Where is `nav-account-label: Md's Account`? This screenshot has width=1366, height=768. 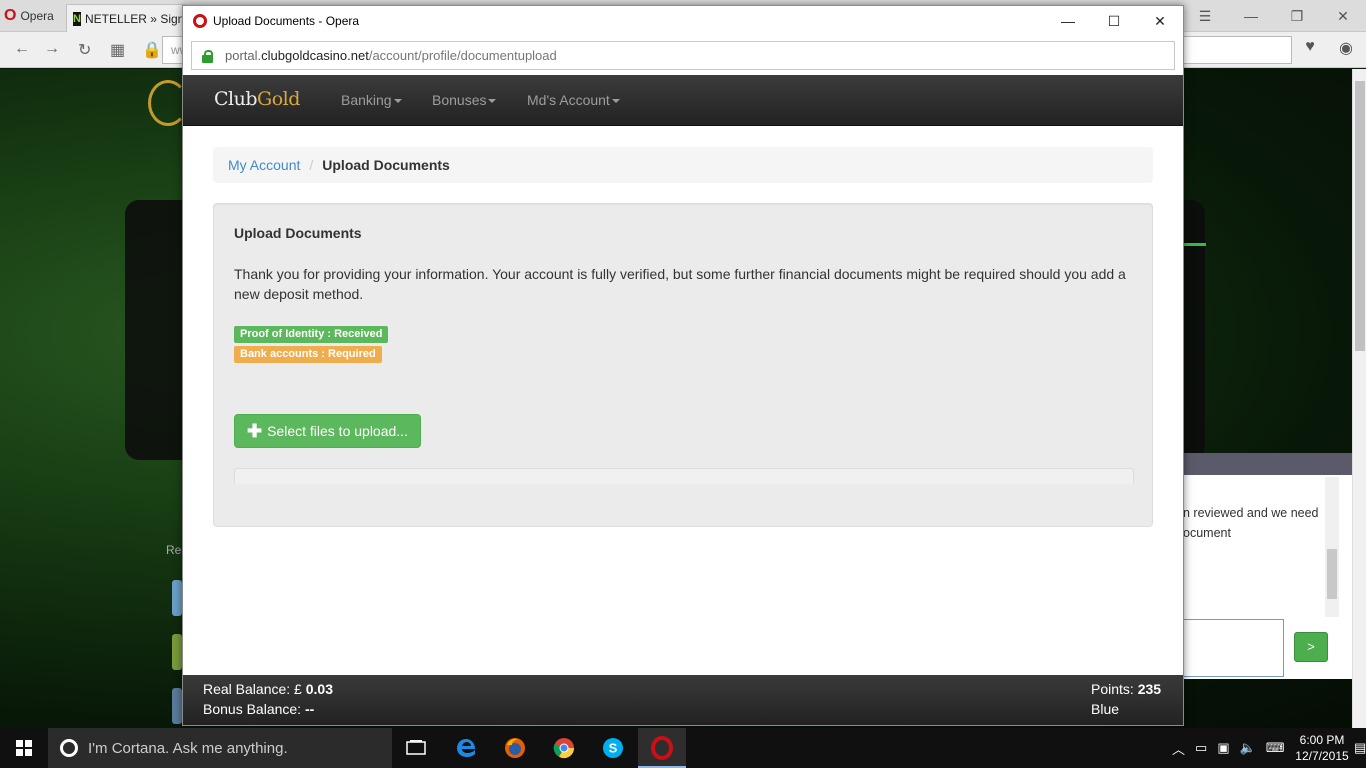
nav-account-label: Md's Account is located at coordinates (568, 100).